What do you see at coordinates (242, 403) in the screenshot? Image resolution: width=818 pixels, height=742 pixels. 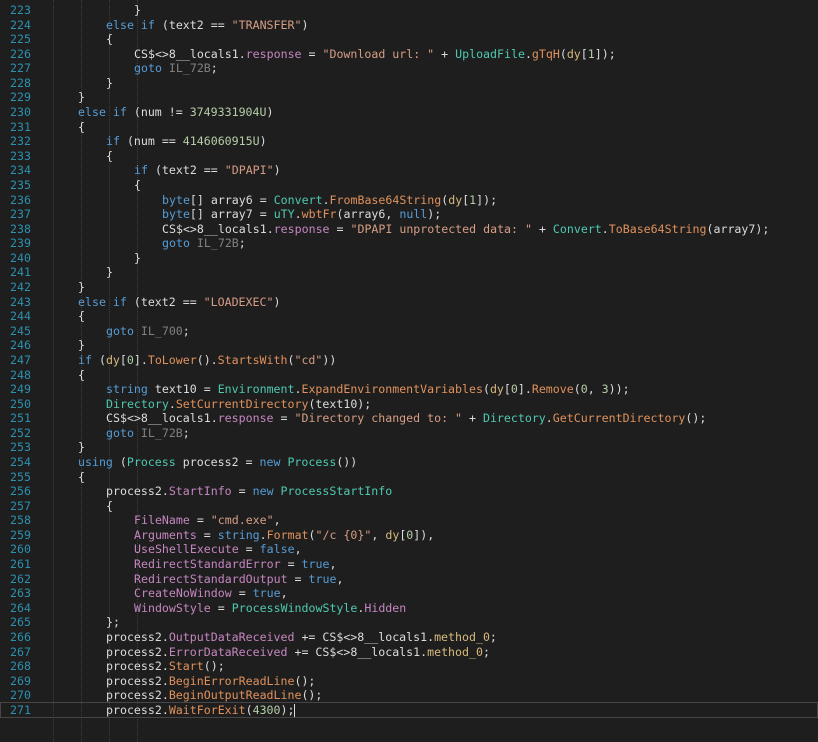 I see `code-token: SetCurrentDirectory` at bounding box center [242, 403].